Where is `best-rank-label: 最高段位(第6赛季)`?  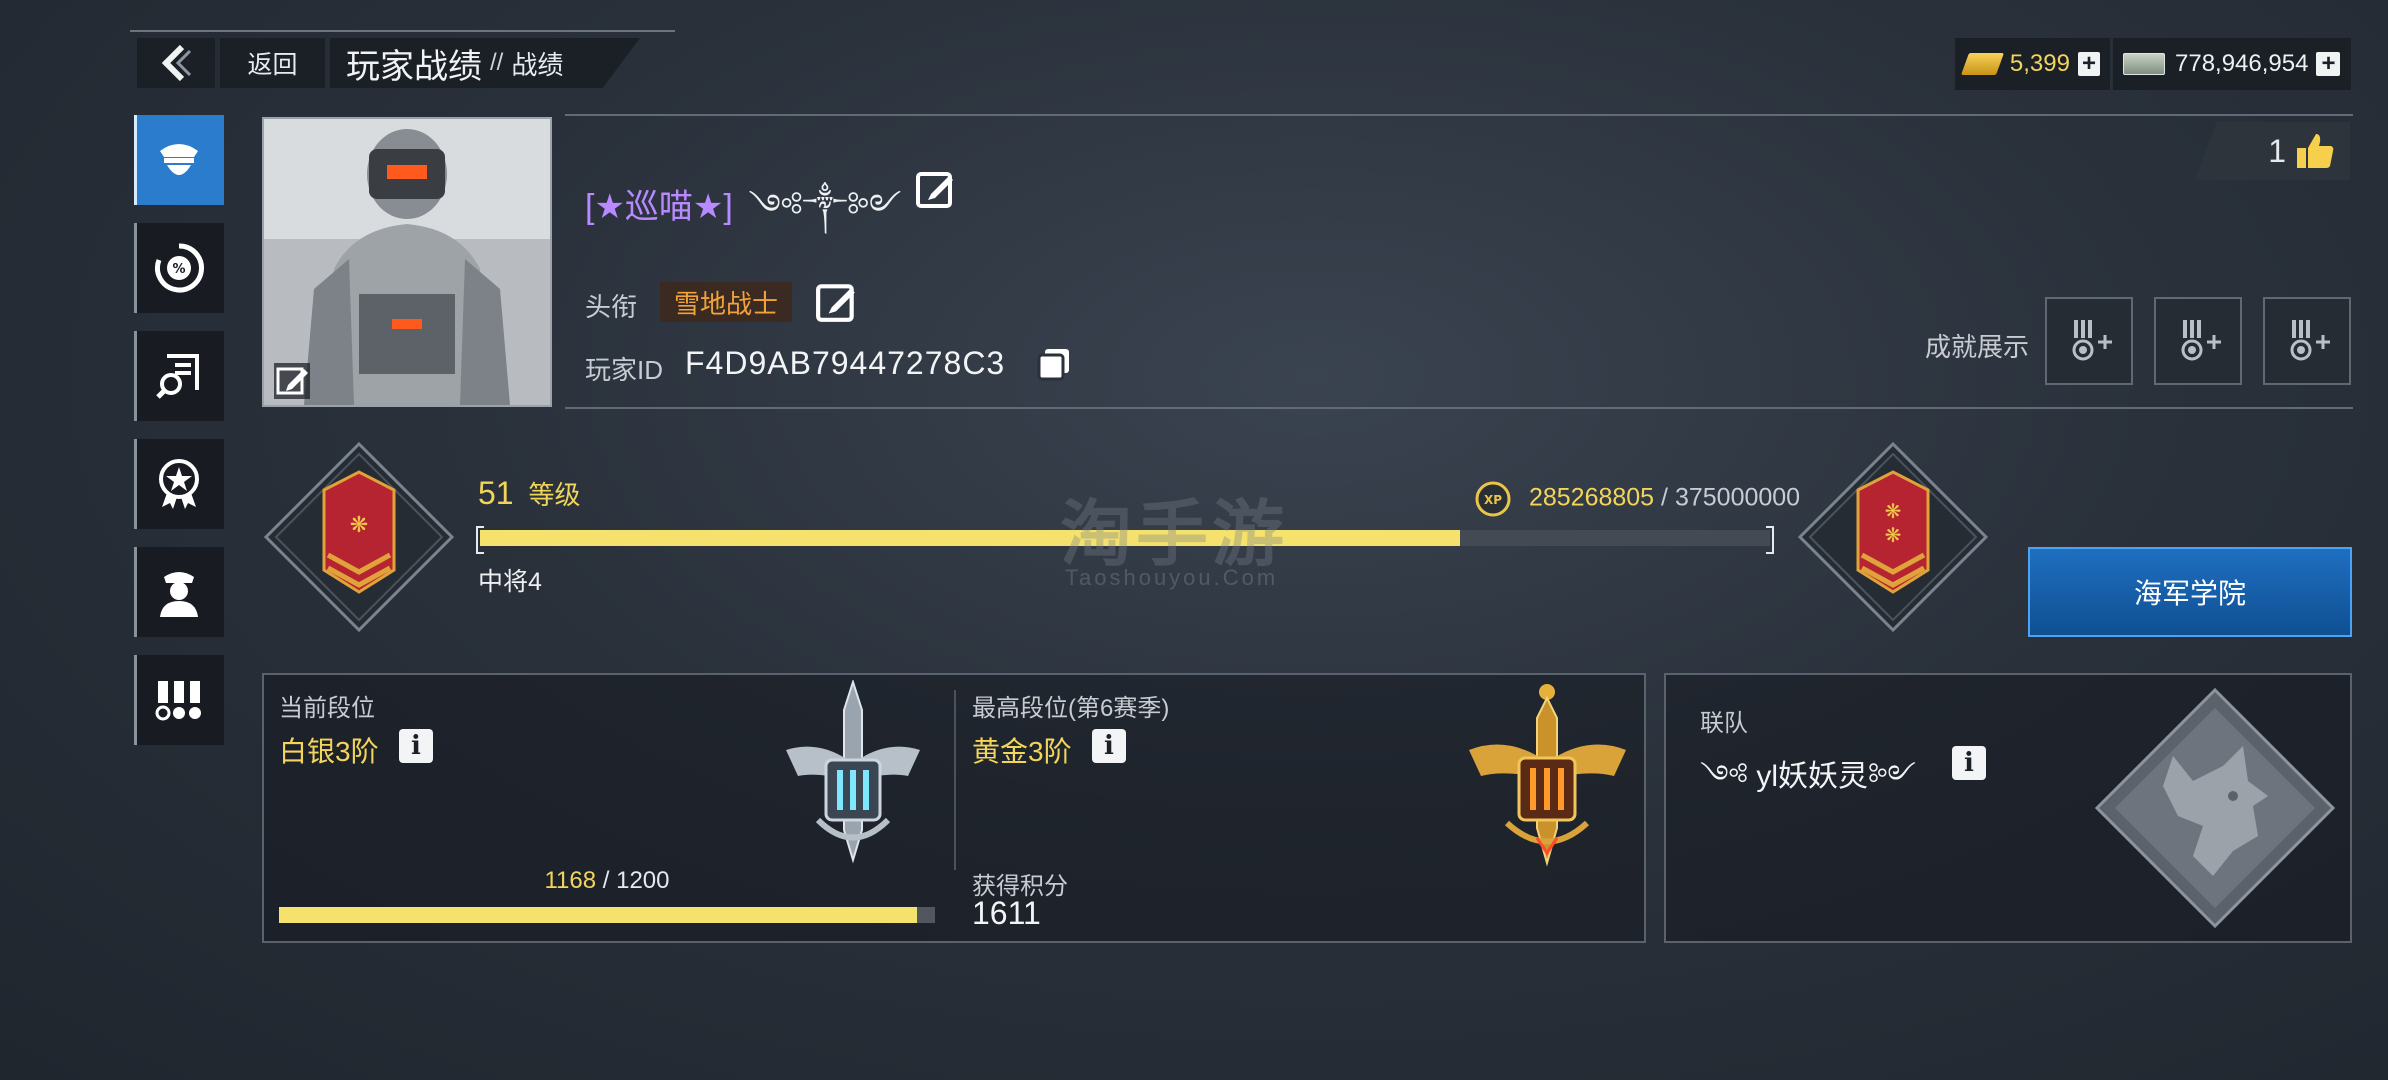 best-rank-label: 最高段位(第6赛季) is located at coordinates (1071, 708).